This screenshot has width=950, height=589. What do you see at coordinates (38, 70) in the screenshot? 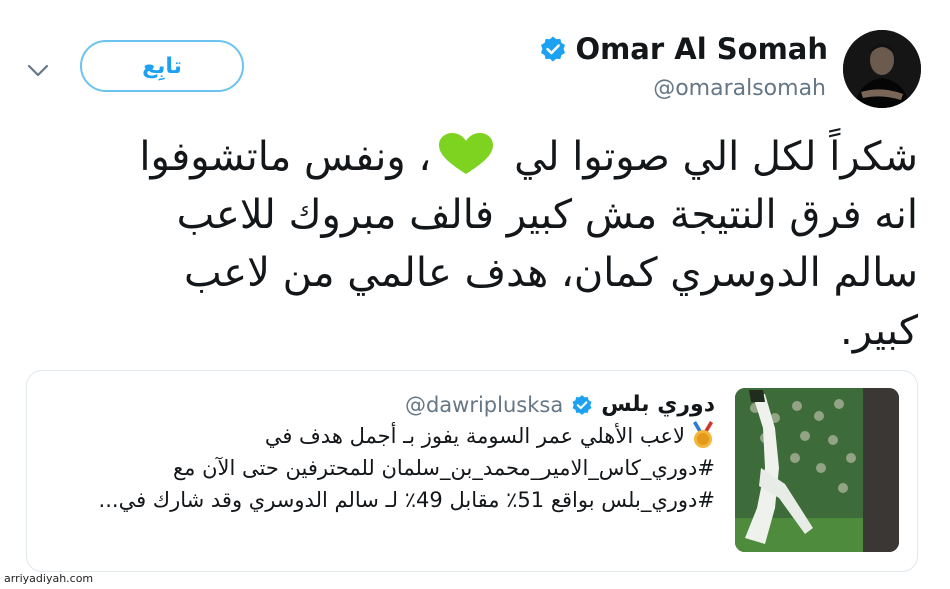
I see `chevron-down-icon` at bounding box center [38, 70].